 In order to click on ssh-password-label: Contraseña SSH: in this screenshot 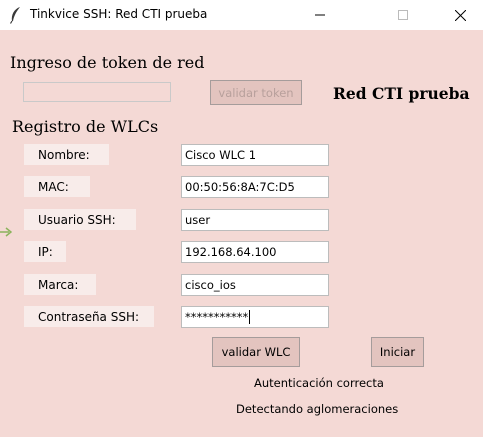, I will do `click(89, 316)`.